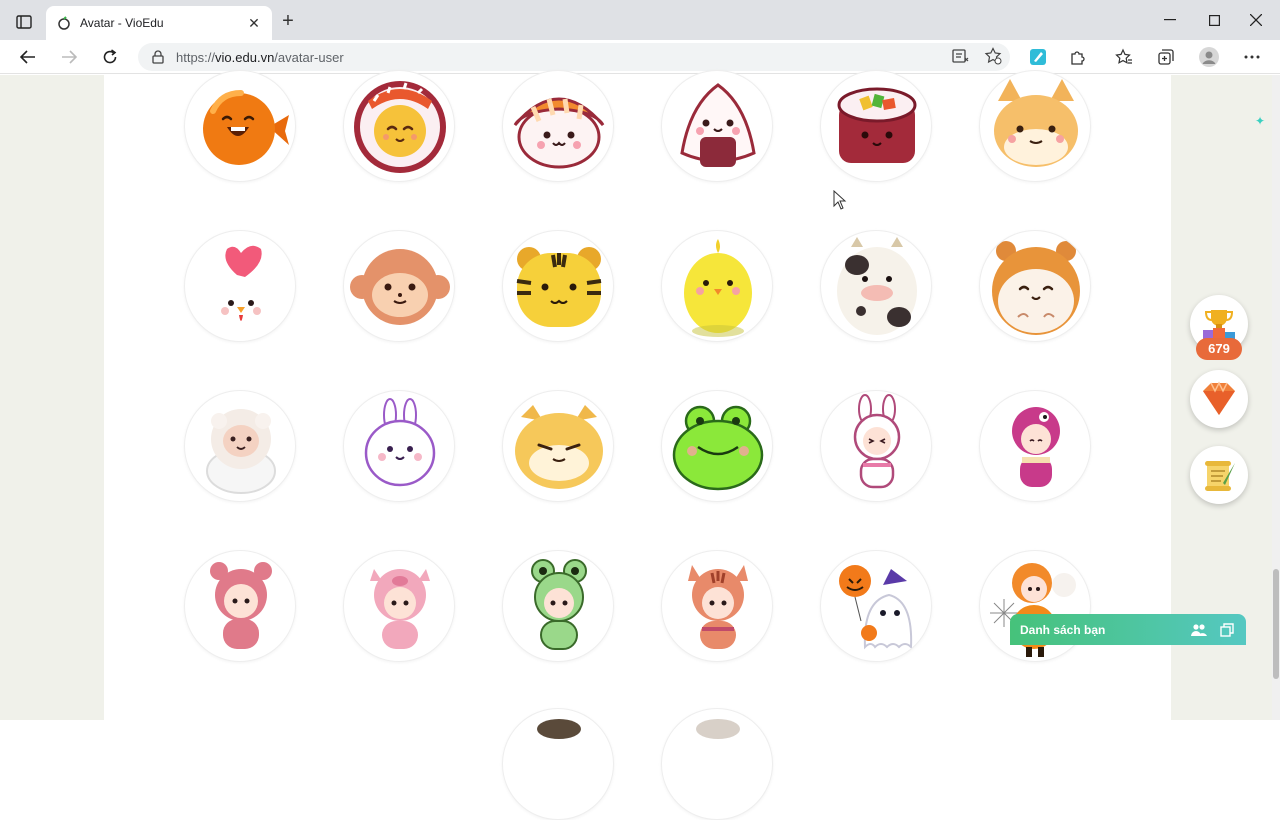 This screenshot has height=820, width=1280. I want to click on sparkle-icon: ✦, so click(1260, 121).